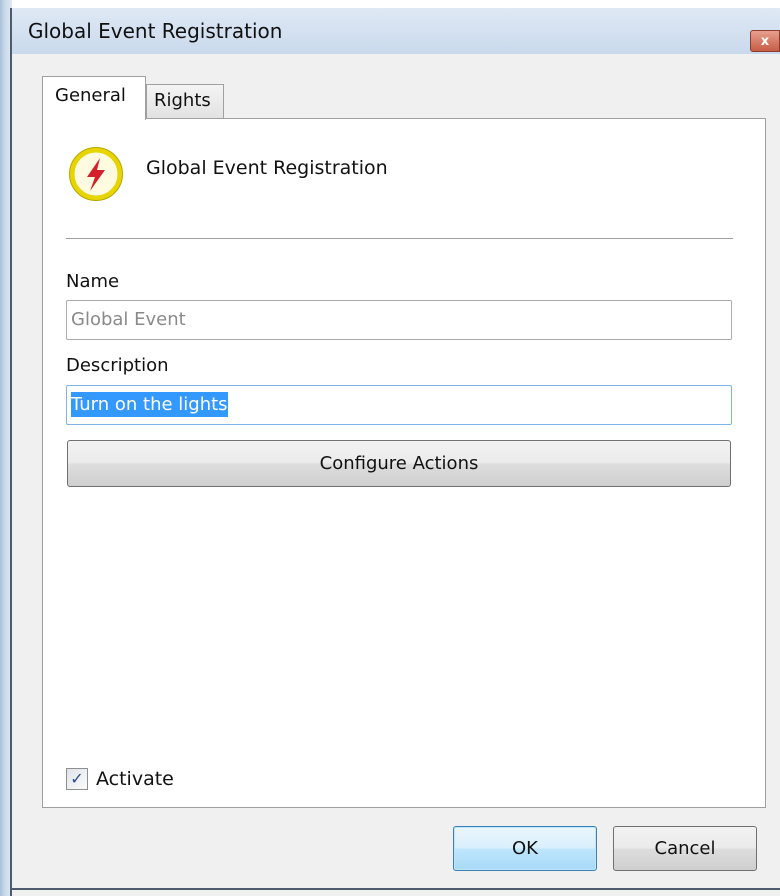  I want to click on tab-general: General, so click(94, 98).